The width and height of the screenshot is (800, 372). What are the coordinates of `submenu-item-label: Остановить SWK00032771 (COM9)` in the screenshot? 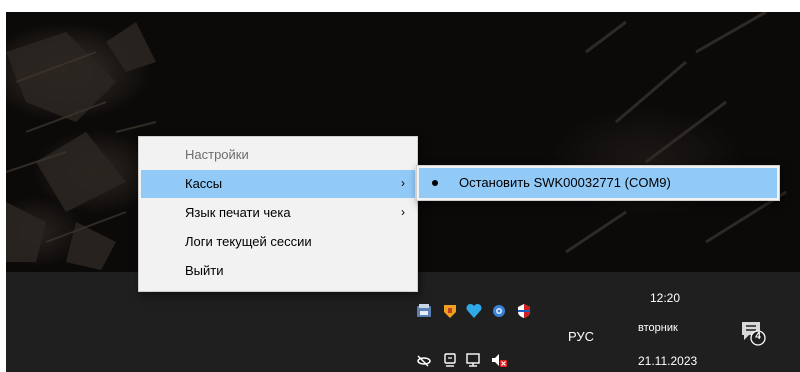 It's located at (565, 182).